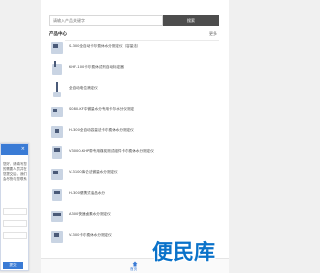 This screenshot has width=320, height=273. Describe the element at coordinates (134, 90) in the screenshot. I see `product-item: 全自动电位滴定仪` at that location.